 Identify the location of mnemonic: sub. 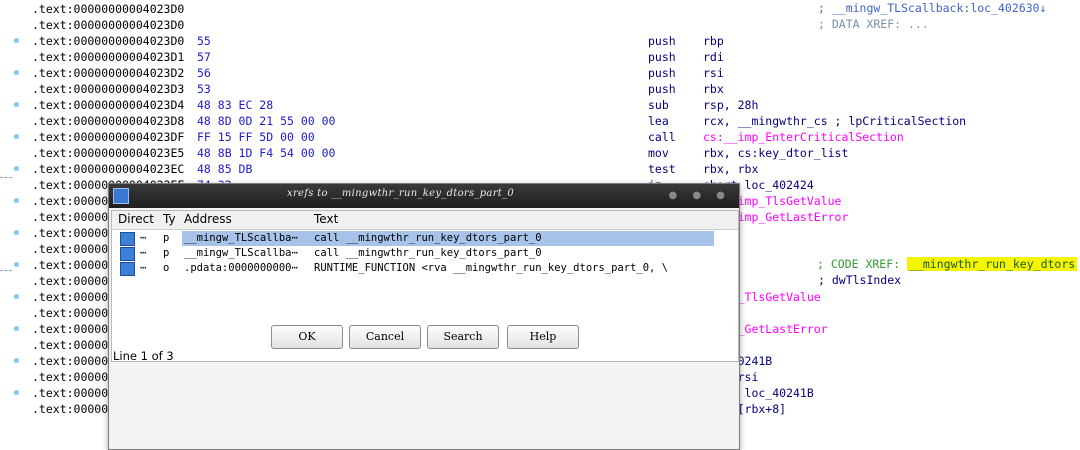
(658, 105).